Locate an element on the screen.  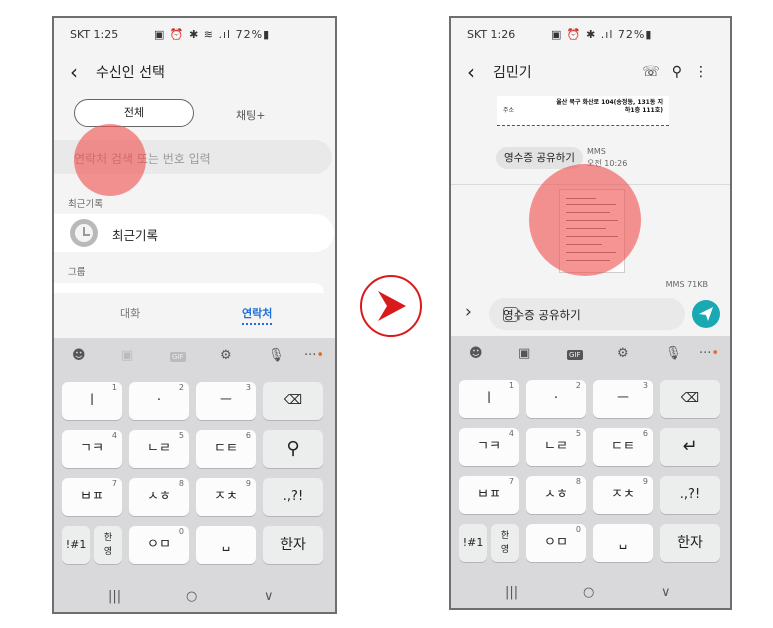
next-step-arrow is located at coordinates (391, 306).